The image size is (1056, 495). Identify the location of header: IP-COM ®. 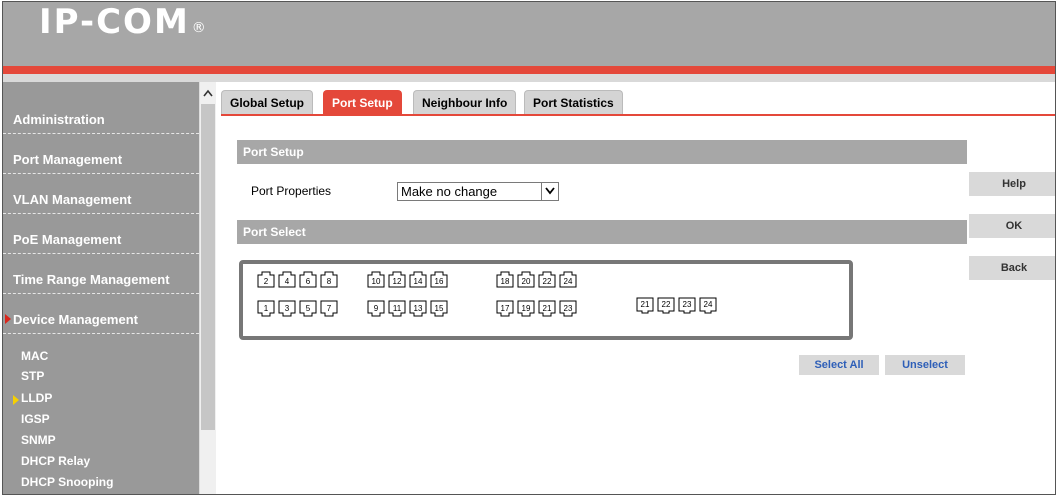
(529, 34).